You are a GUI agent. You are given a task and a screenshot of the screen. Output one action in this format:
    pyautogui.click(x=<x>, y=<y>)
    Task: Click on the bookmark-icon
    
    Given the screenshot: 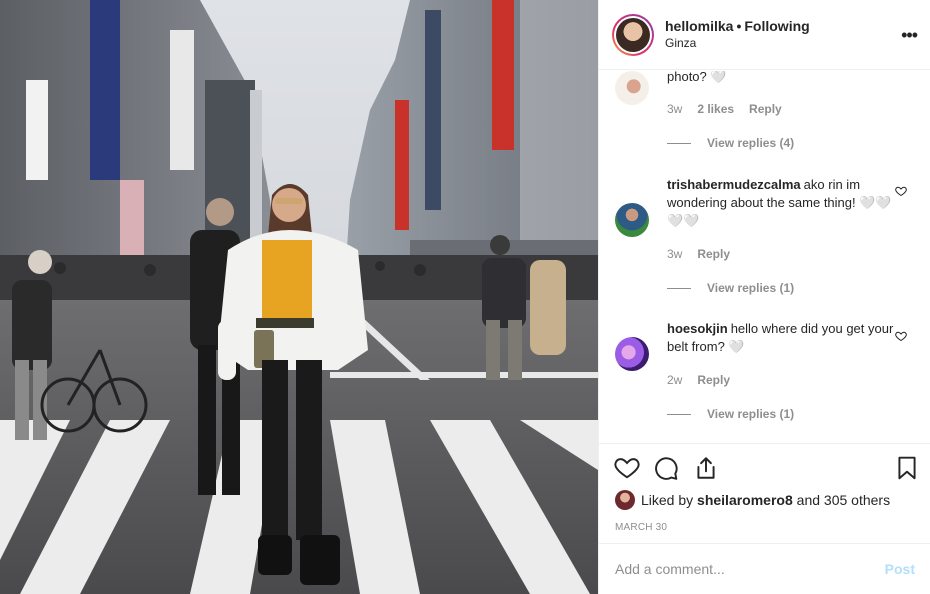 What is the action you would take?
    pyautogui.click(x=907, y=468)
    